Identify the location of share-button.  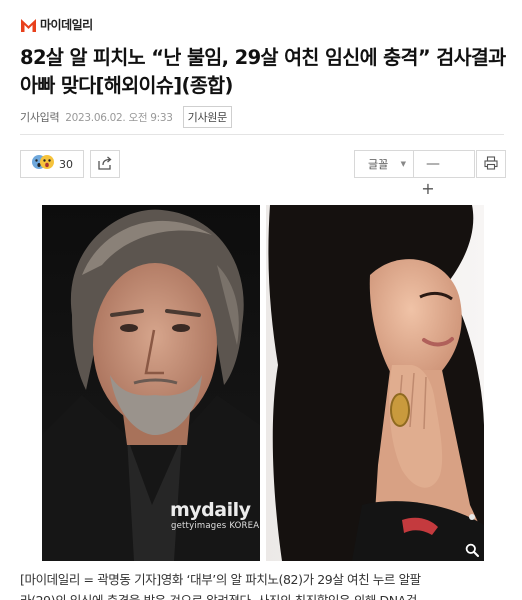
(105, 164).